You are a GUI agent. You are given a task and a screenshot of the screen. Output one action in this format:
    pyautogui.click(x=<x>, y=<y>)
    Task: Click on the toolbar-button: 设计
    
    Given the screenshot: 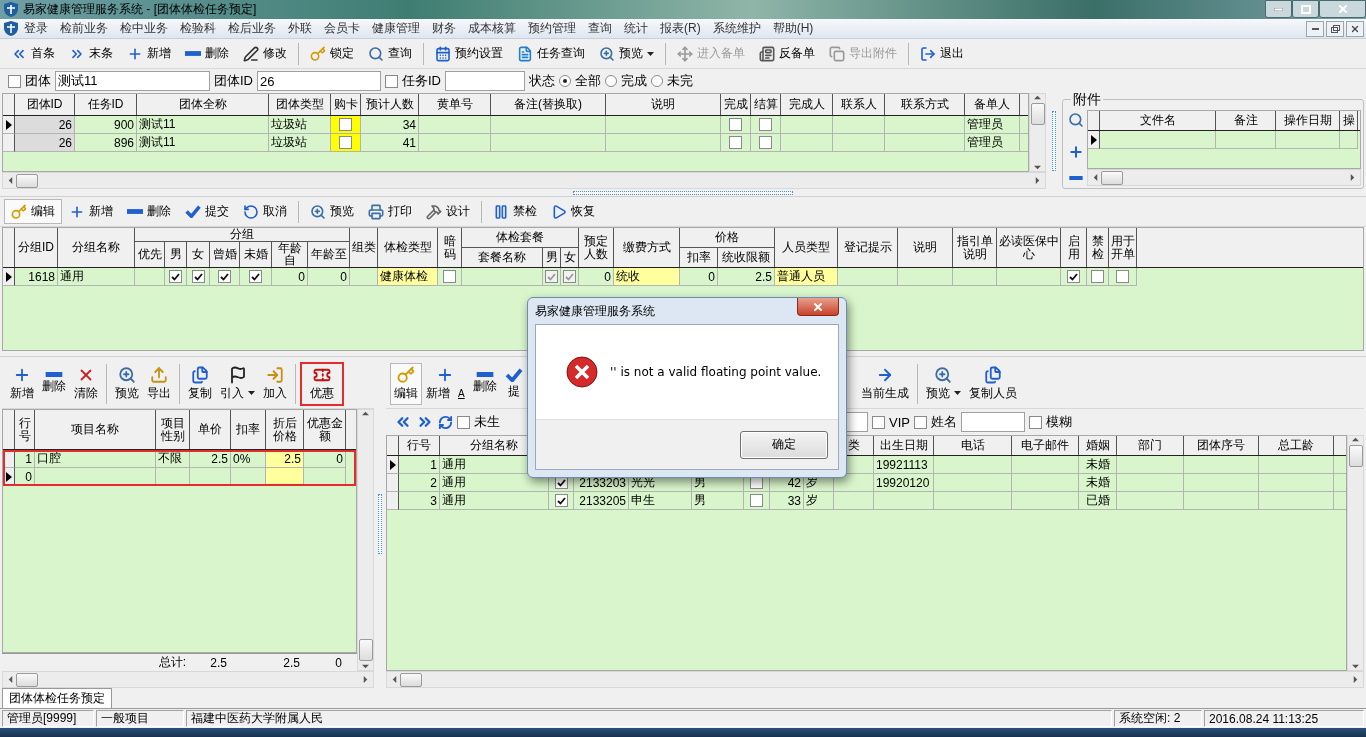 What is the action you would take?
    pyautogui.click(x=448, y=211)
    